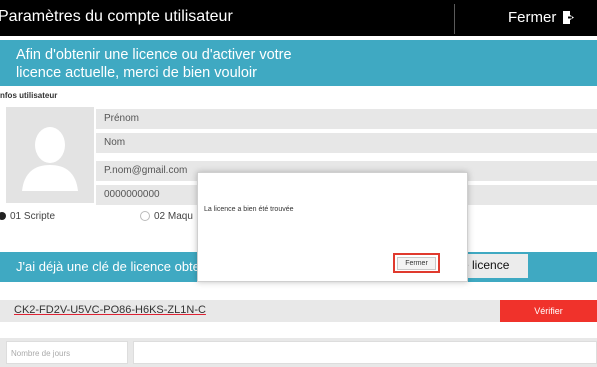 This screenshot has height=367, width=597. What do you see at coordinates (249, 209) in the screenshot?
I see `dialog-message: La licence a bien été trouvée` at bounding box center [249, 209].